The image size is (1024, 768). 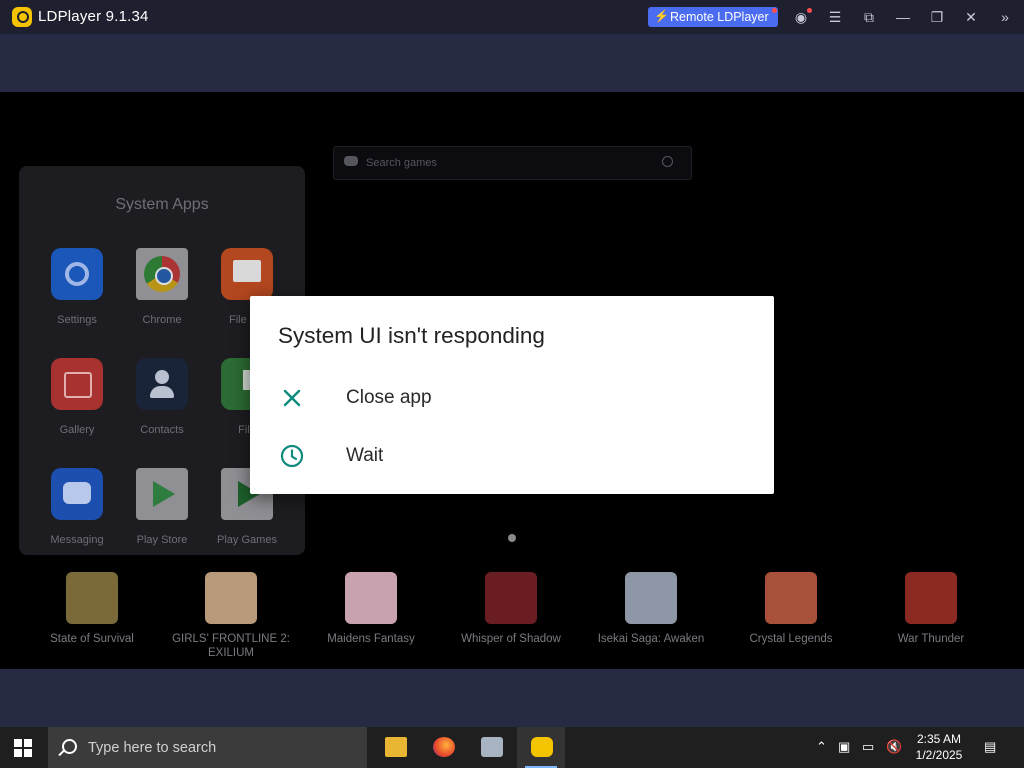 What do you see at coordinates (162, 430) in the screenshot?
I see `app-label: Contacts` at bounding box center [162, 430].